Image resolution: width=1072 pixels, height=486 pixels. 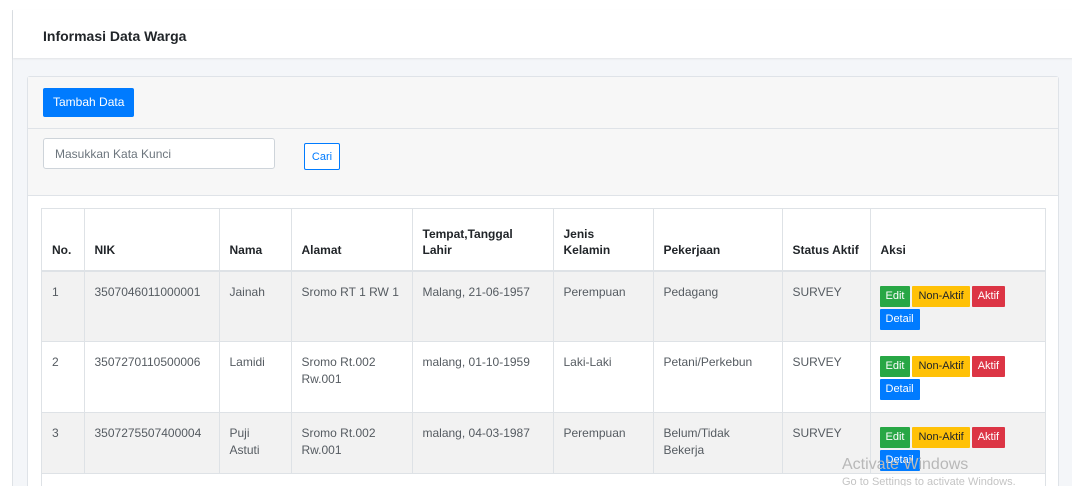 I want to click on col-header-ttl: Tempat,Tanggal Lahir, so click(x=483, y=240).